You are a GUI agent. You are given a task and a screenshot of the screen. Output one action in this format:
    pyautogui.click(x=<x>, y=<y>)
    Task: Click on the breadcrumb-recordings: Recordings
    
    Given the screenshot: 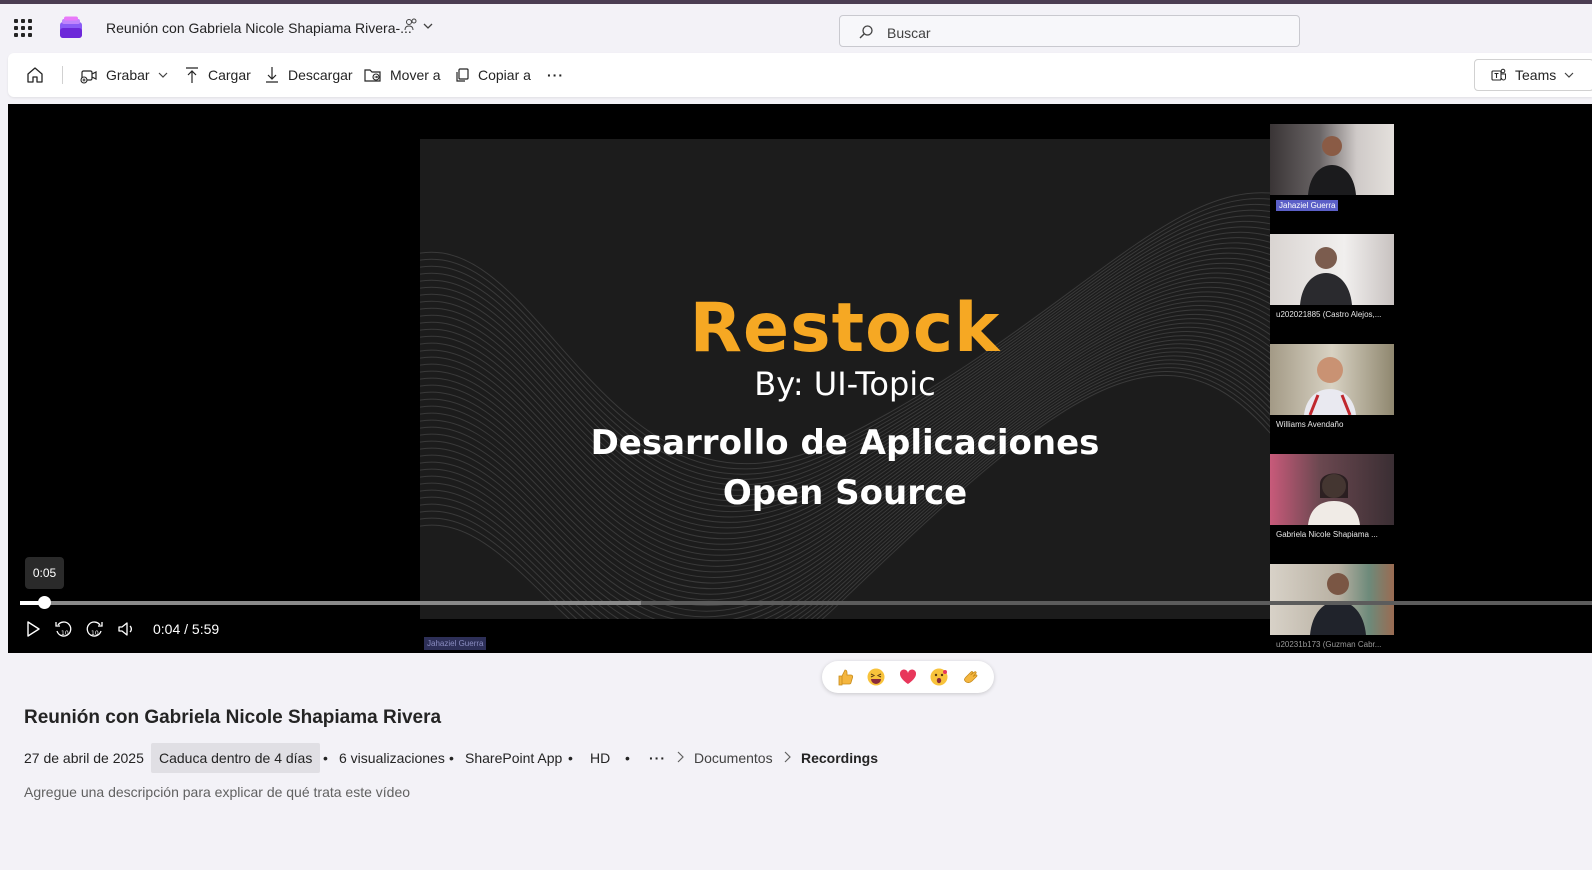 What is the action you would take?
    pyautogui.click(x=839, y=758)
    